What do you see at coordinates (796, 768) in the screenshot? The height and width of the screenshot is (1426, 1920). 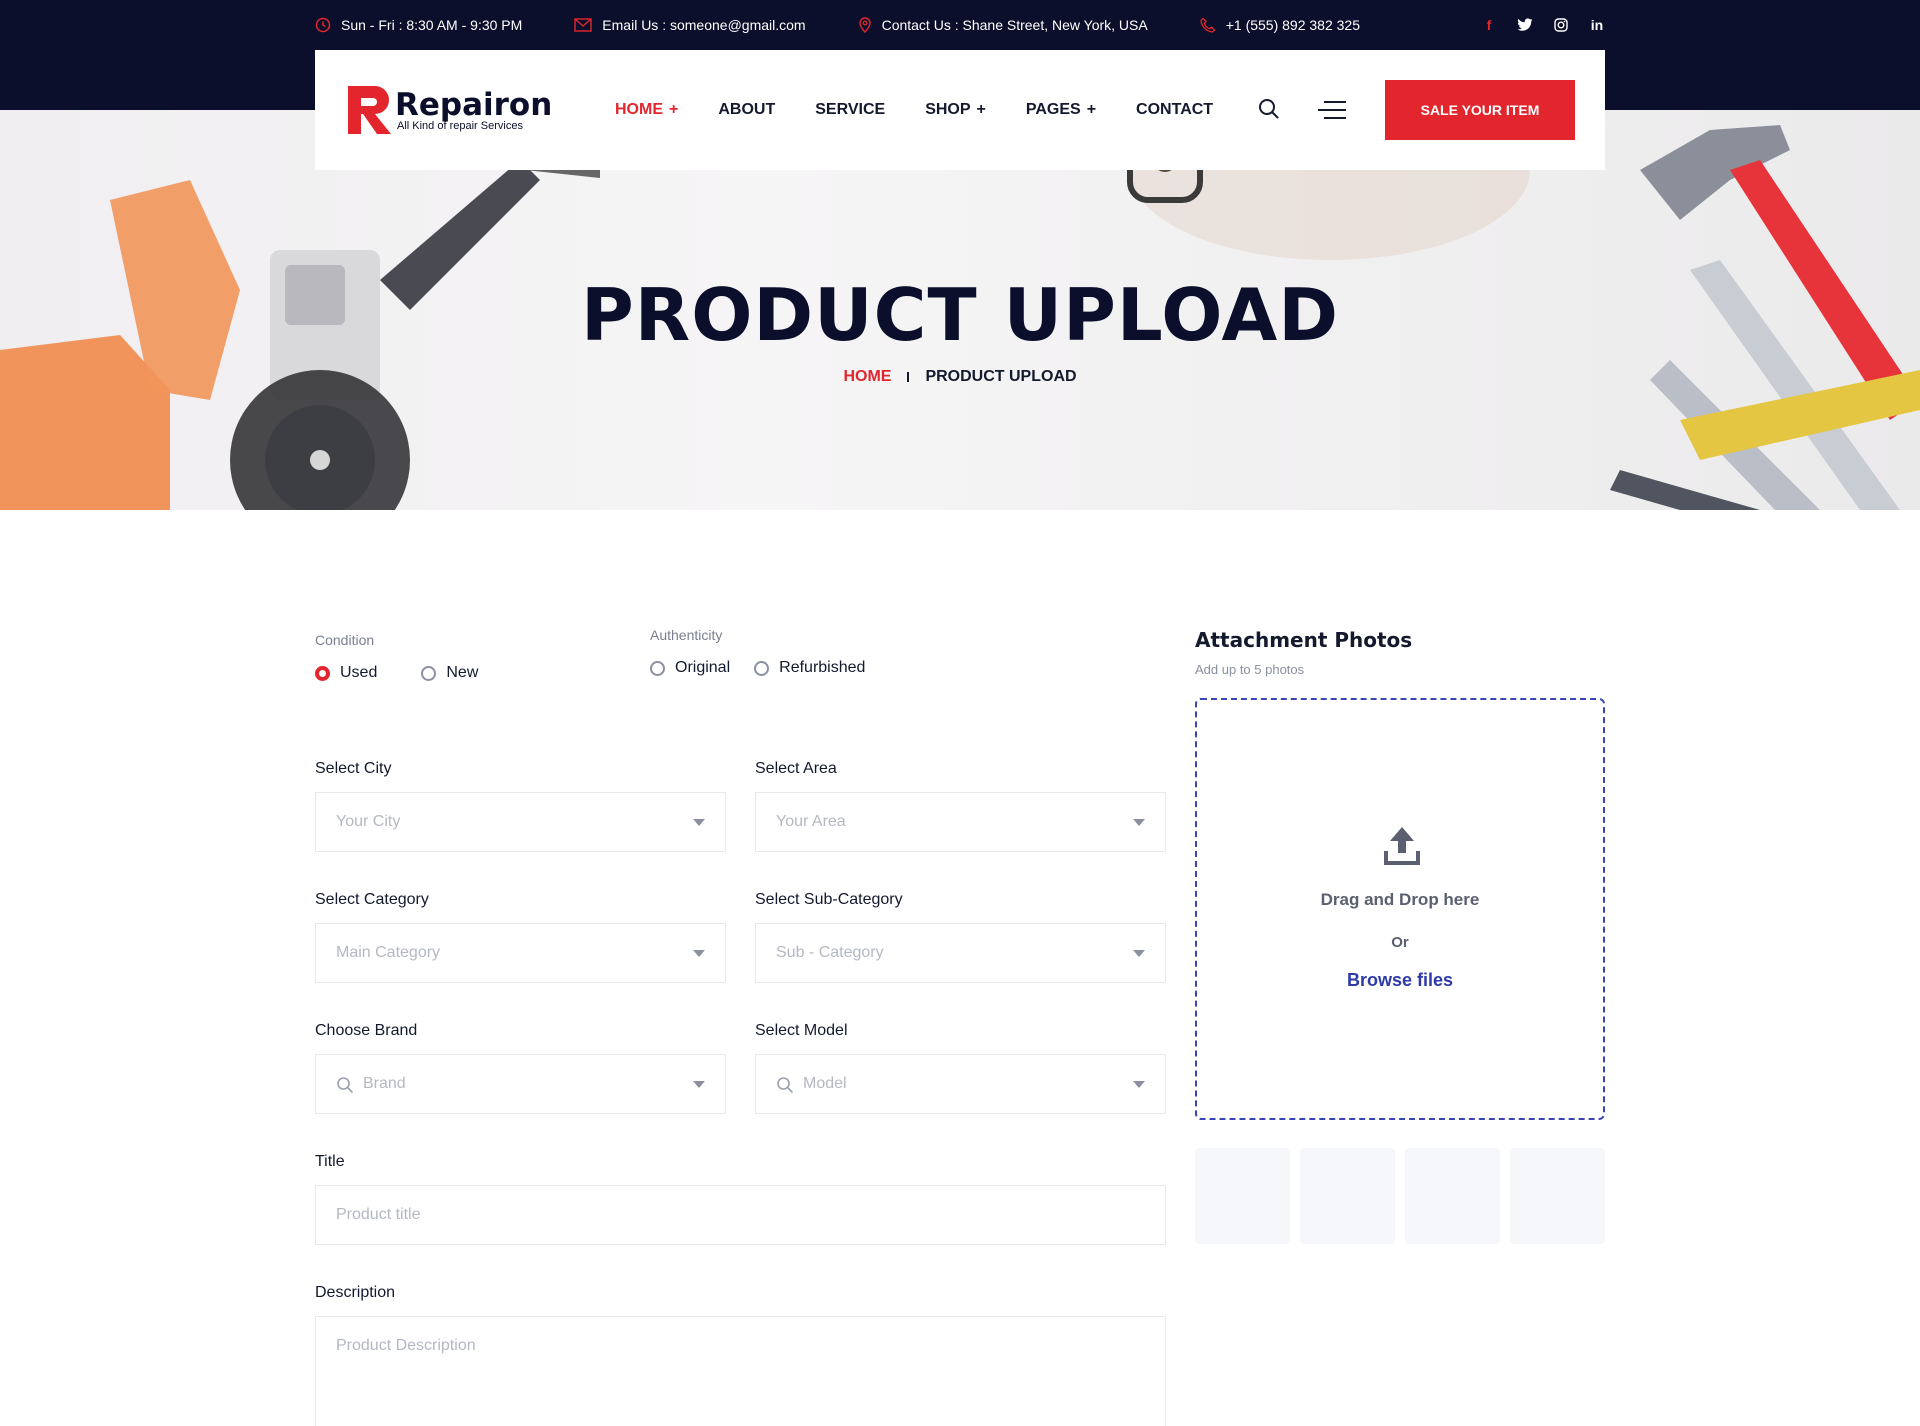 I see `area-label: Select Area` at bounding box center [796, 768].